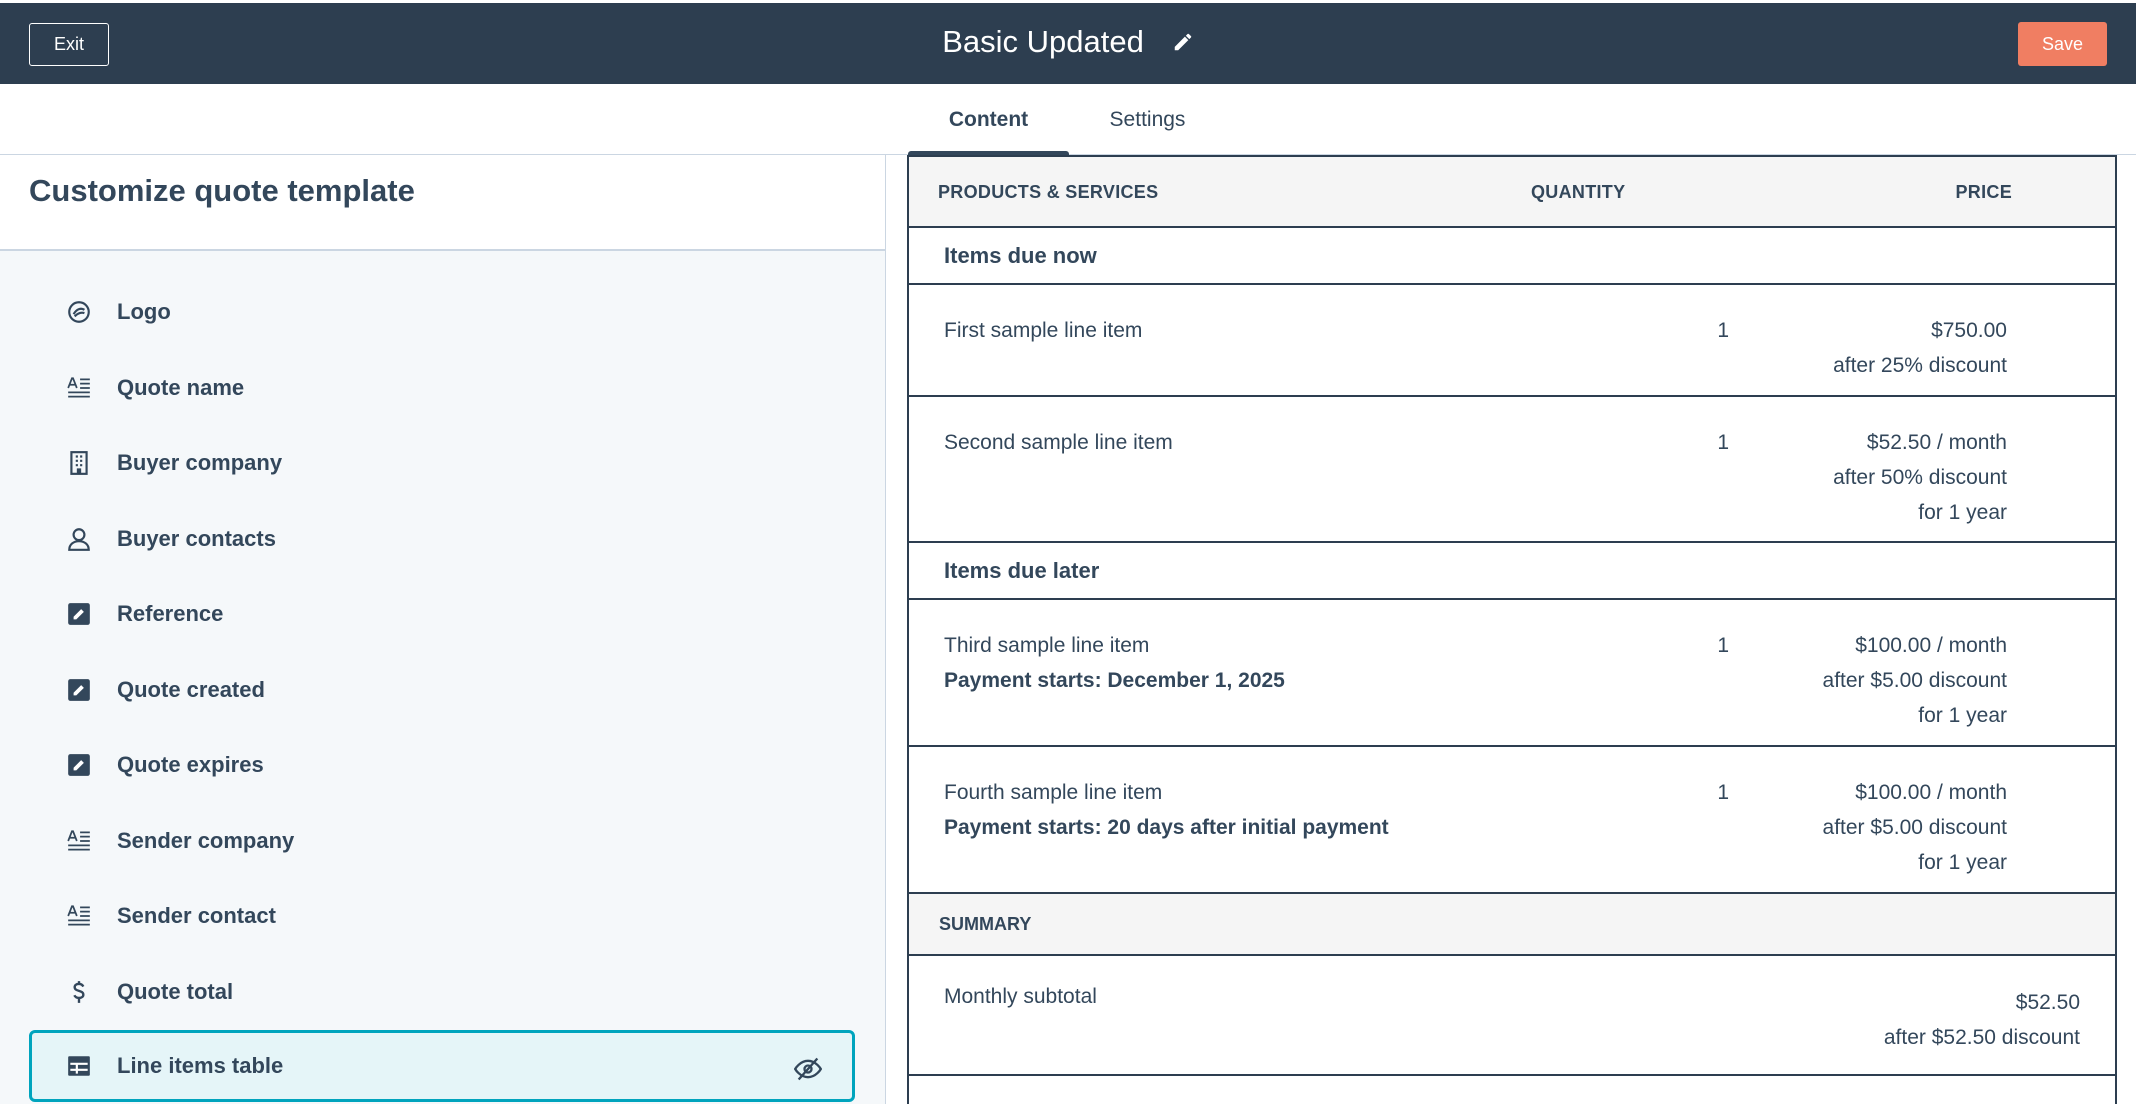 This screenshot has height=1104, width=2136. What do you see at coordinates (2047, 1002) in the screenshot?
I see `subtotal-amount: $52.50` at bounding box center [2047, 1002].